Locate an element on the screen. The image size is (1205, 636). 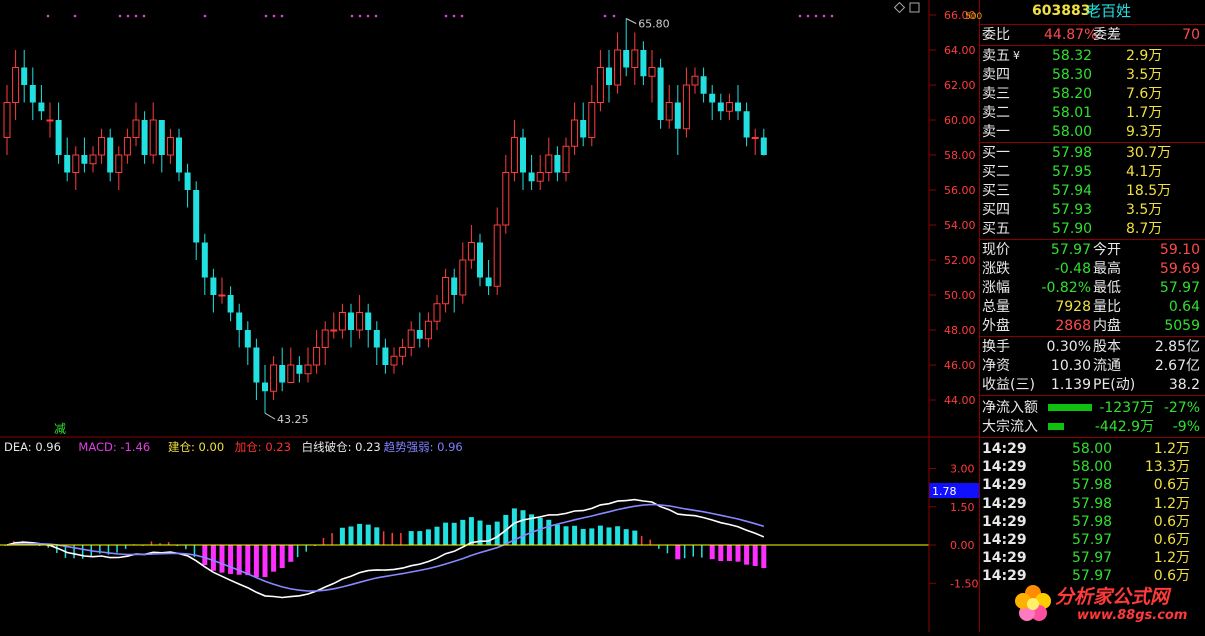
fundamental-label: 股本 is located at coordinates (1107, 347).